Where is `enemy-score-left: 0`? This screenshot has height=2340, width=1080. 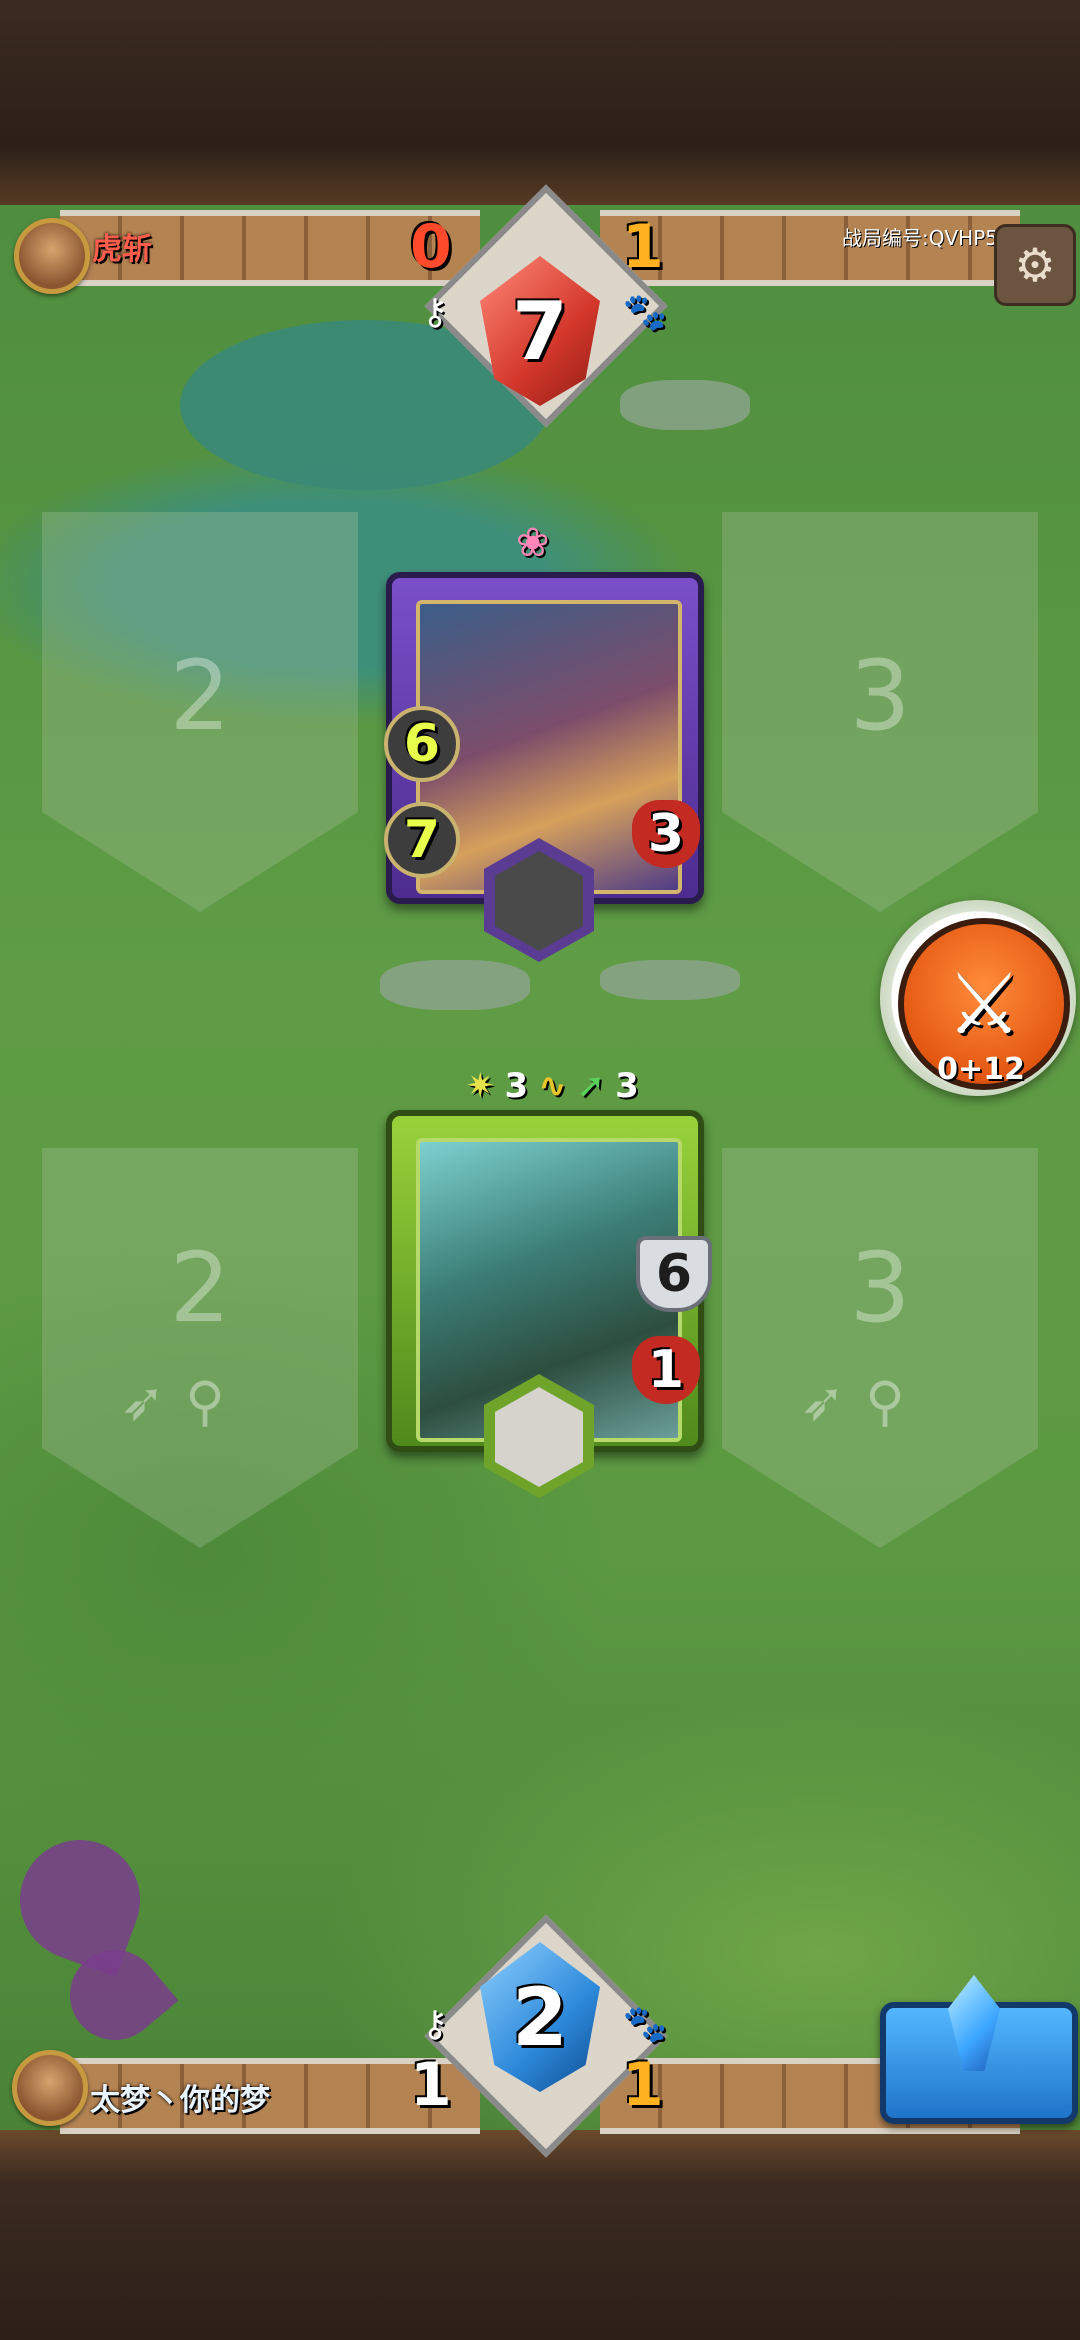
enemy-score-left: 0 is located at coordinates (431, 247).